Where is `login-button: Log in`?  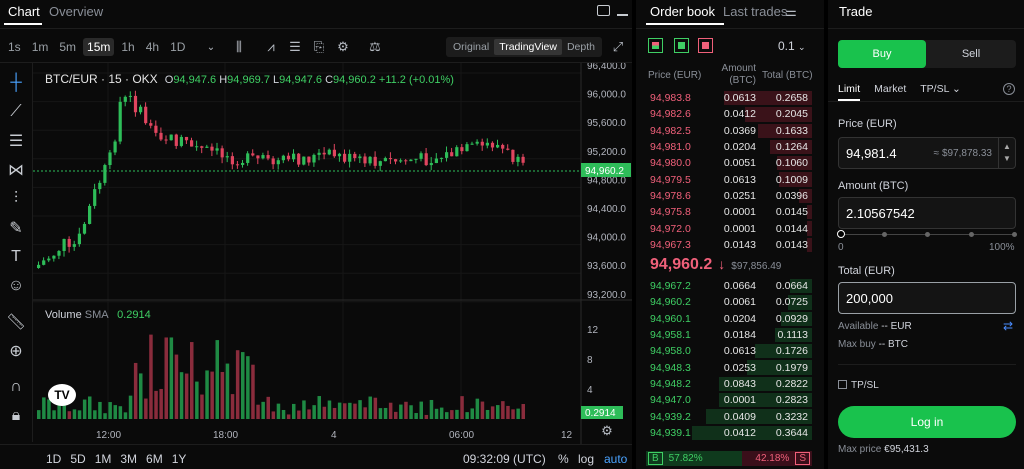 login-button: Log in is located at coordinates (927, 422).